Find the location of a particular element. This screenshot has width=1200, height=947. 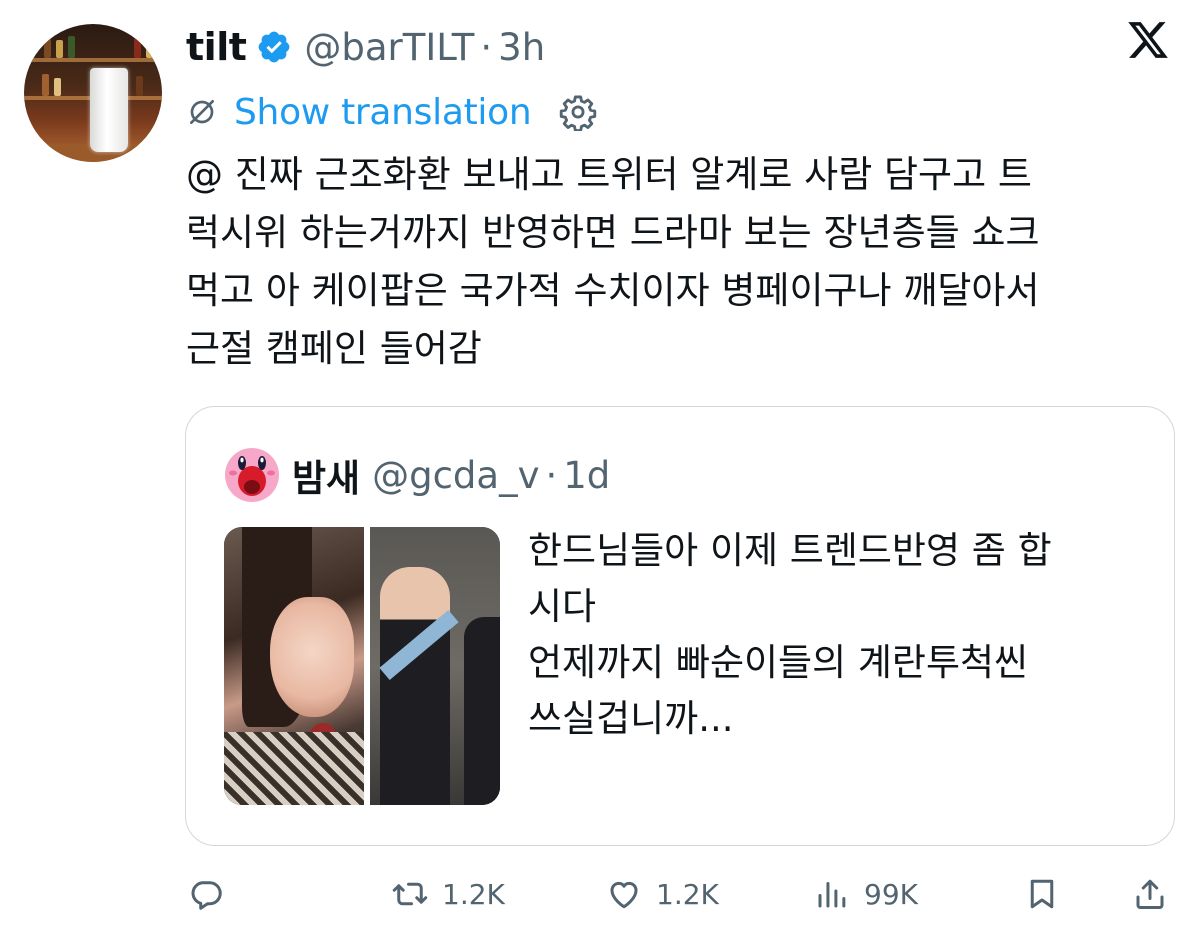

author-display-name: tilt is located at coordinates (216, 47).